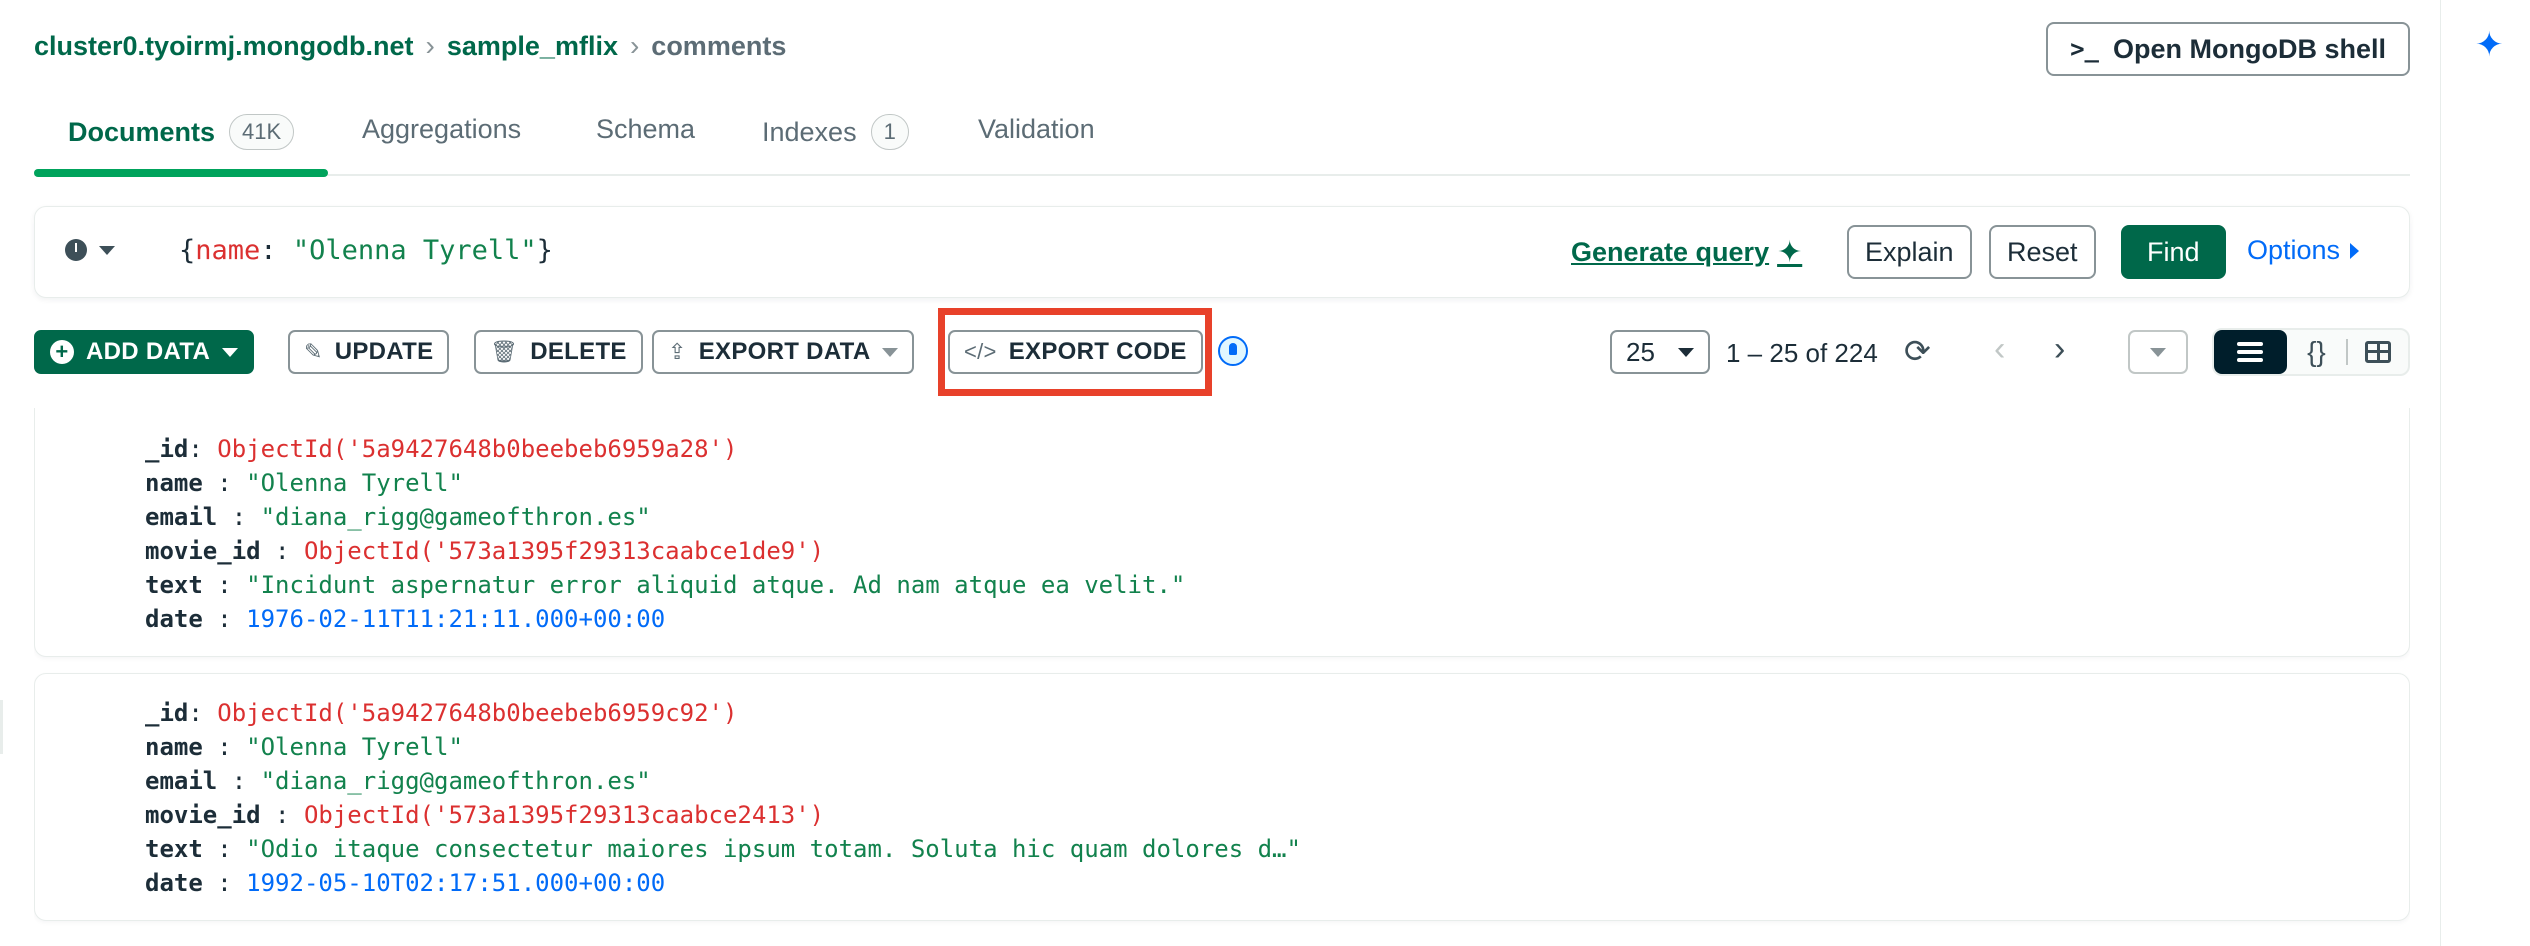  I want to click on assistant-sparkle-icon: ✦, so click(2489, 45).